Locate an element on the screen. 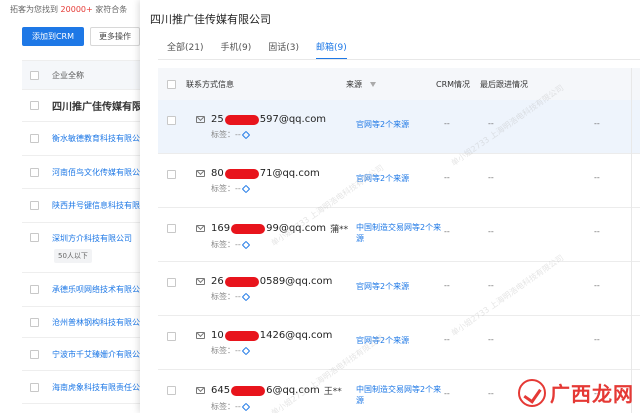 The image size is (640, 413). filter-icon is located at coordinates (373, 84).